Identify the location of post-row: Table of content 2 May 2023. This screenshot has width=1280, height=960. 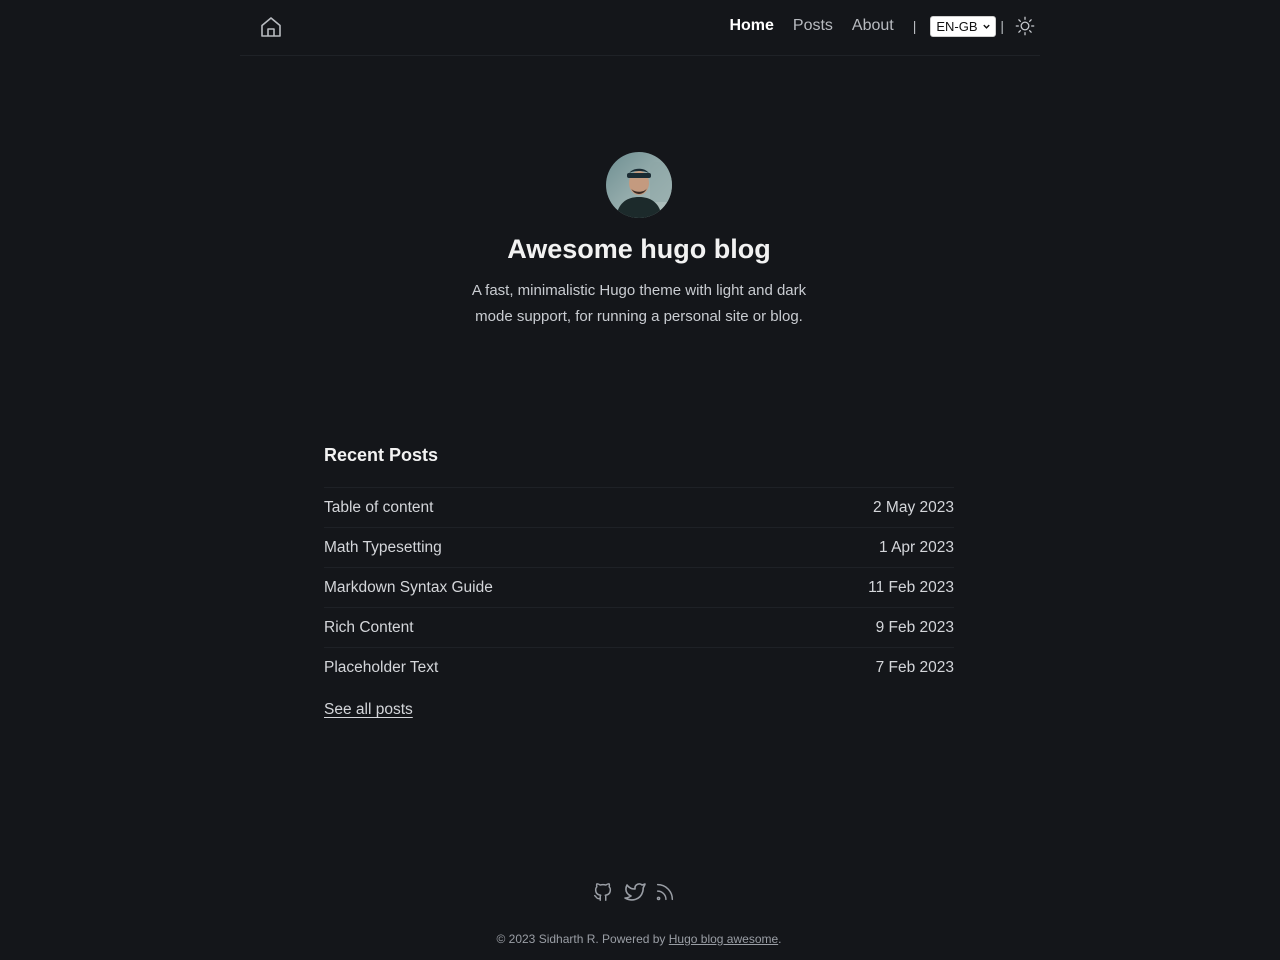
(639, 507).